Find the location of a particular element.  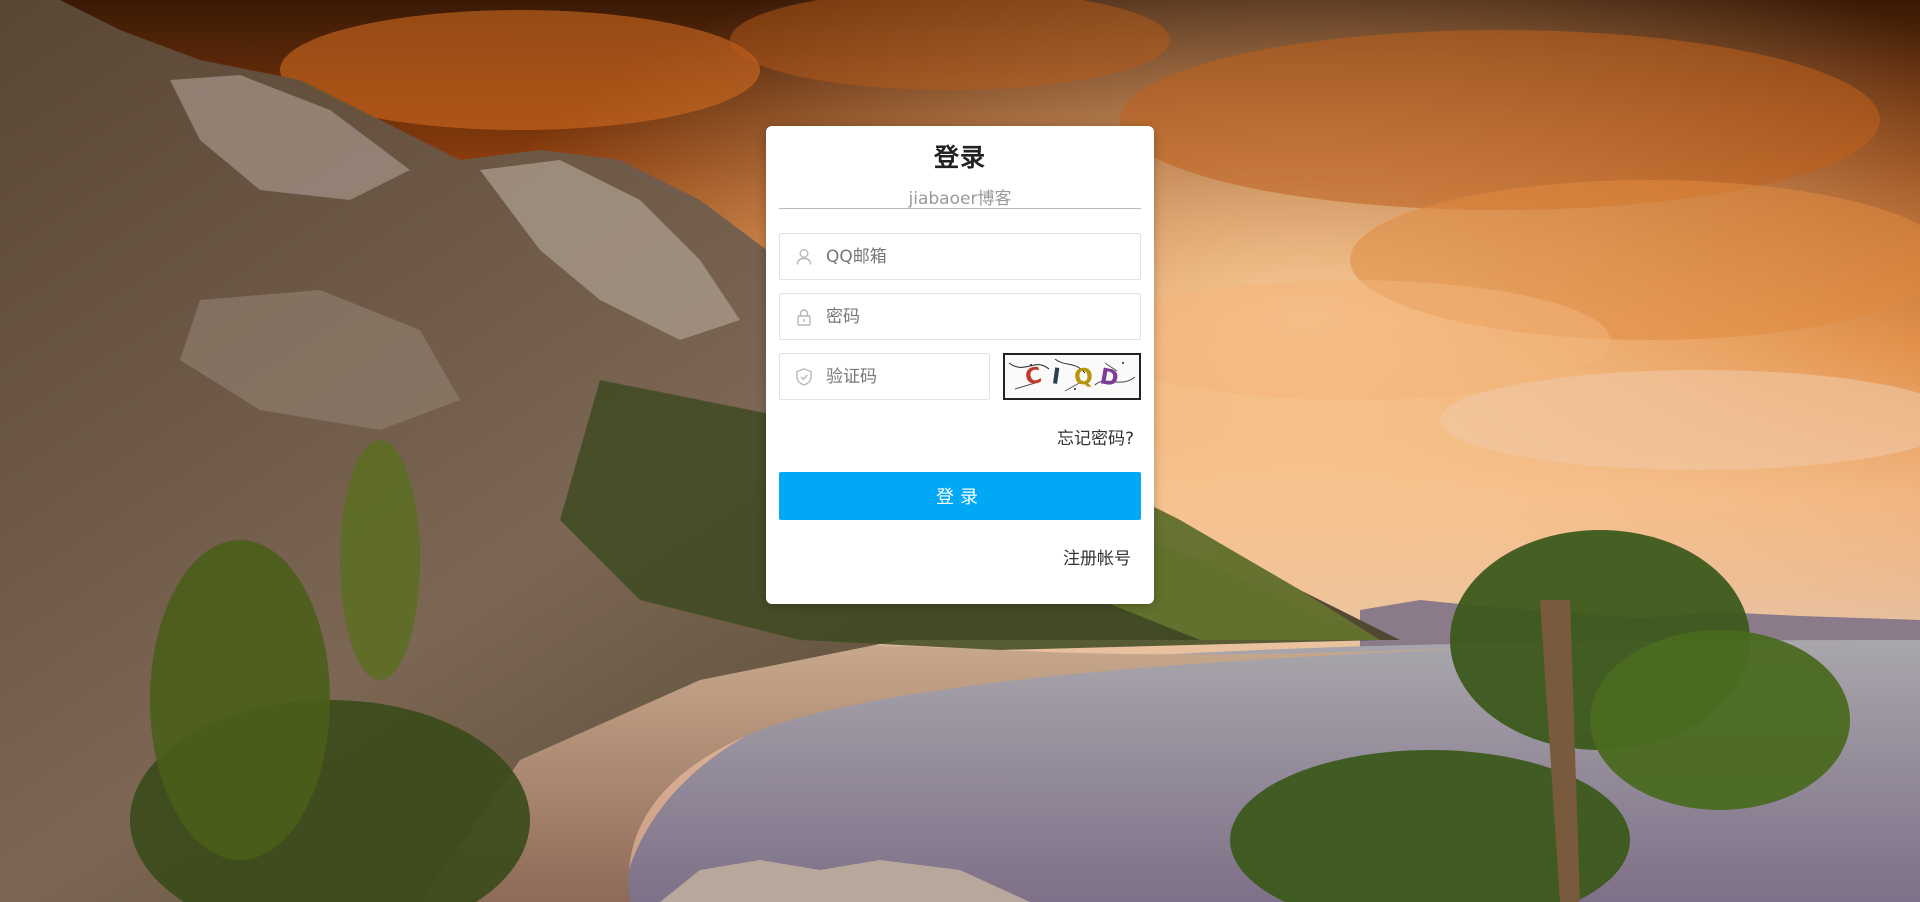

register-link: 注册帐号 is located at coordinates (1097, 556).